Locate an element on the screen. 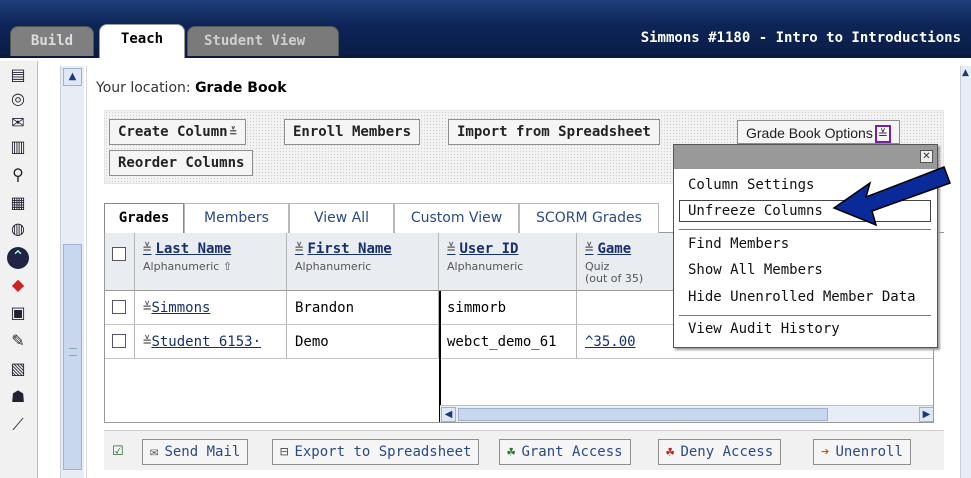 This screenshot has width=971, height=478. game-score-link: ^35.00 is located at coordinates (610, 342).